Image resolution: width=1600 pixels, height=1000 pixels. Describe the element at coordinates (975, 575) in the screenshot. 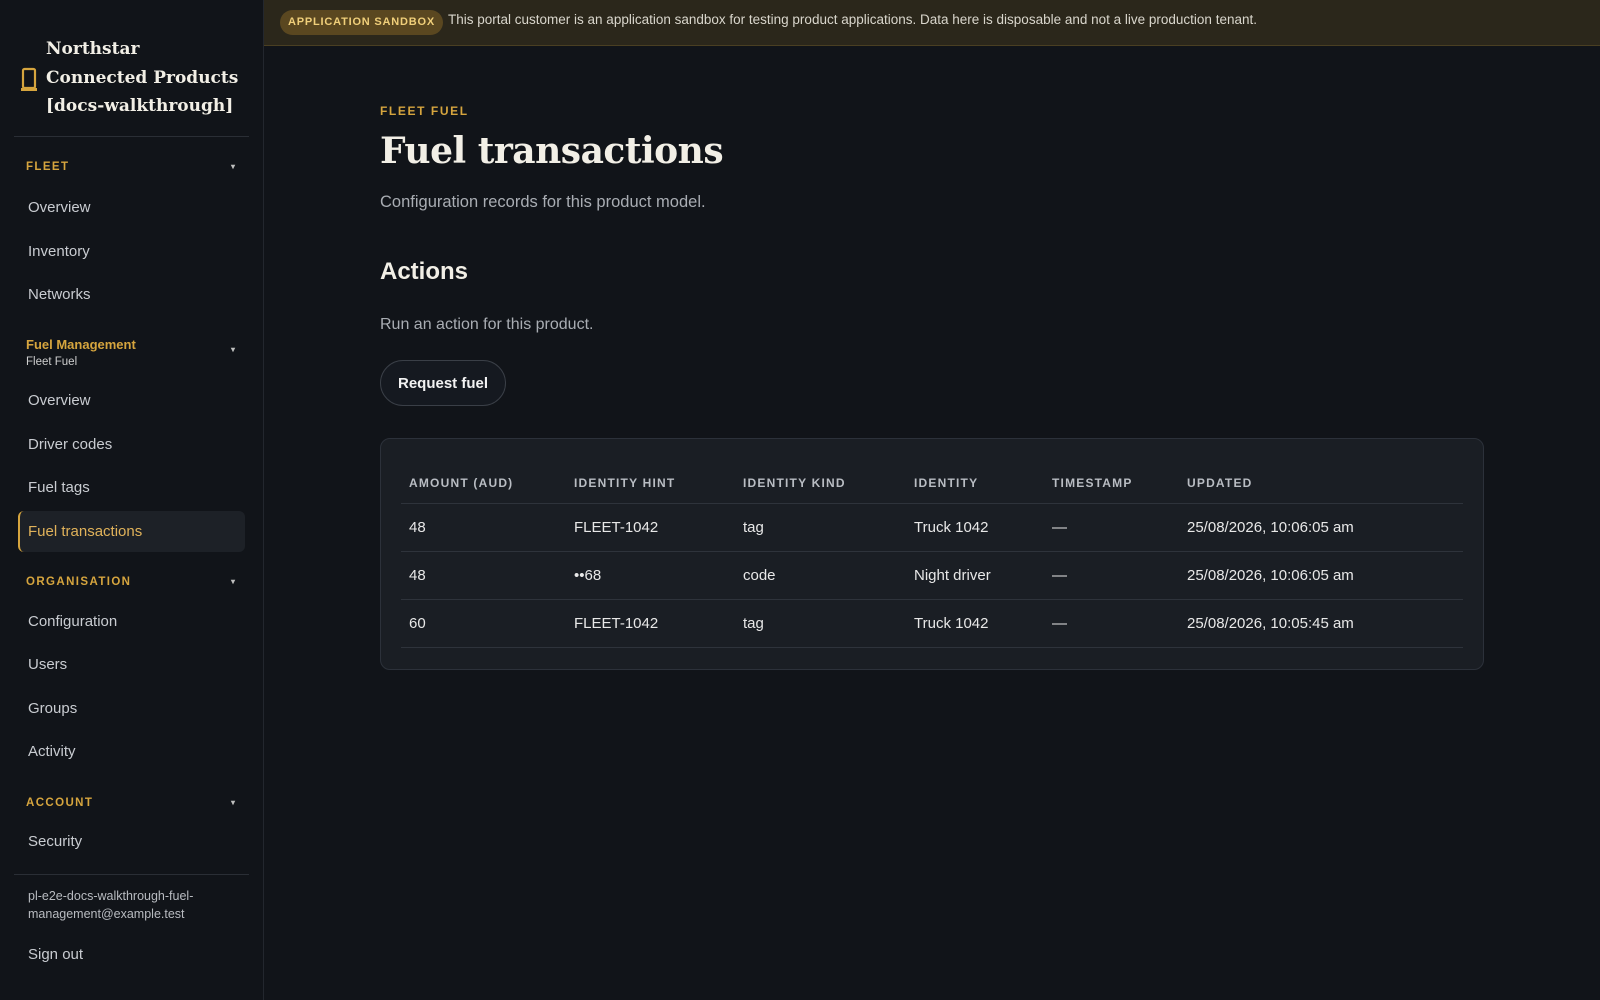

I see `table-cell-identity: Night driver` at that location.